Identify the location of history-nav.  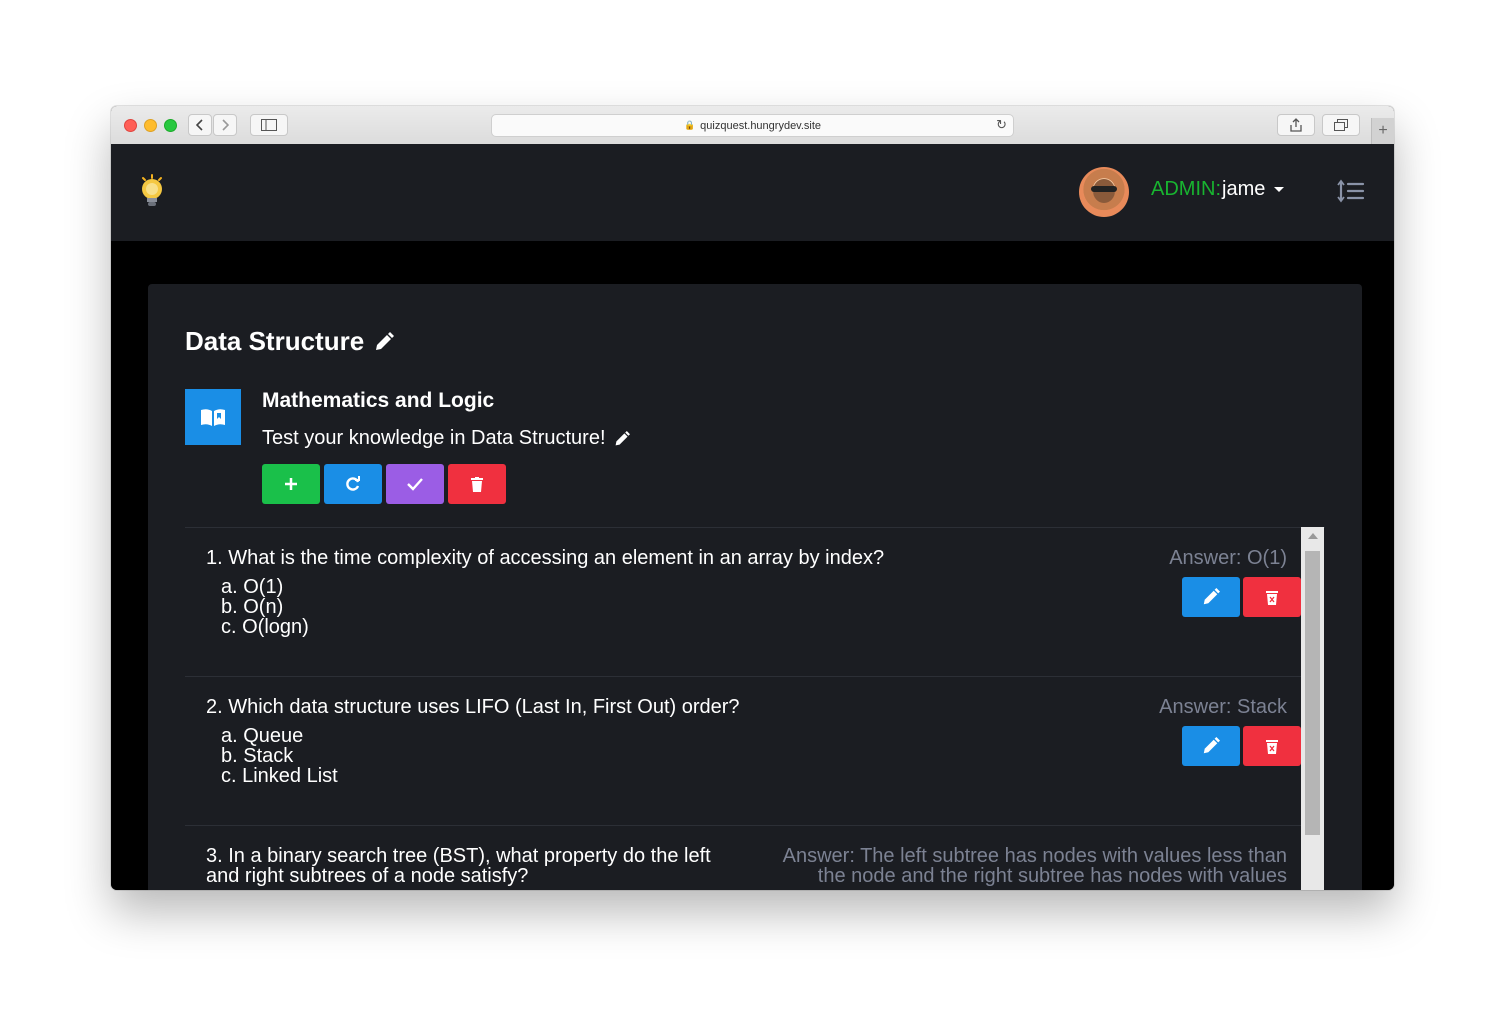
(213, 125).